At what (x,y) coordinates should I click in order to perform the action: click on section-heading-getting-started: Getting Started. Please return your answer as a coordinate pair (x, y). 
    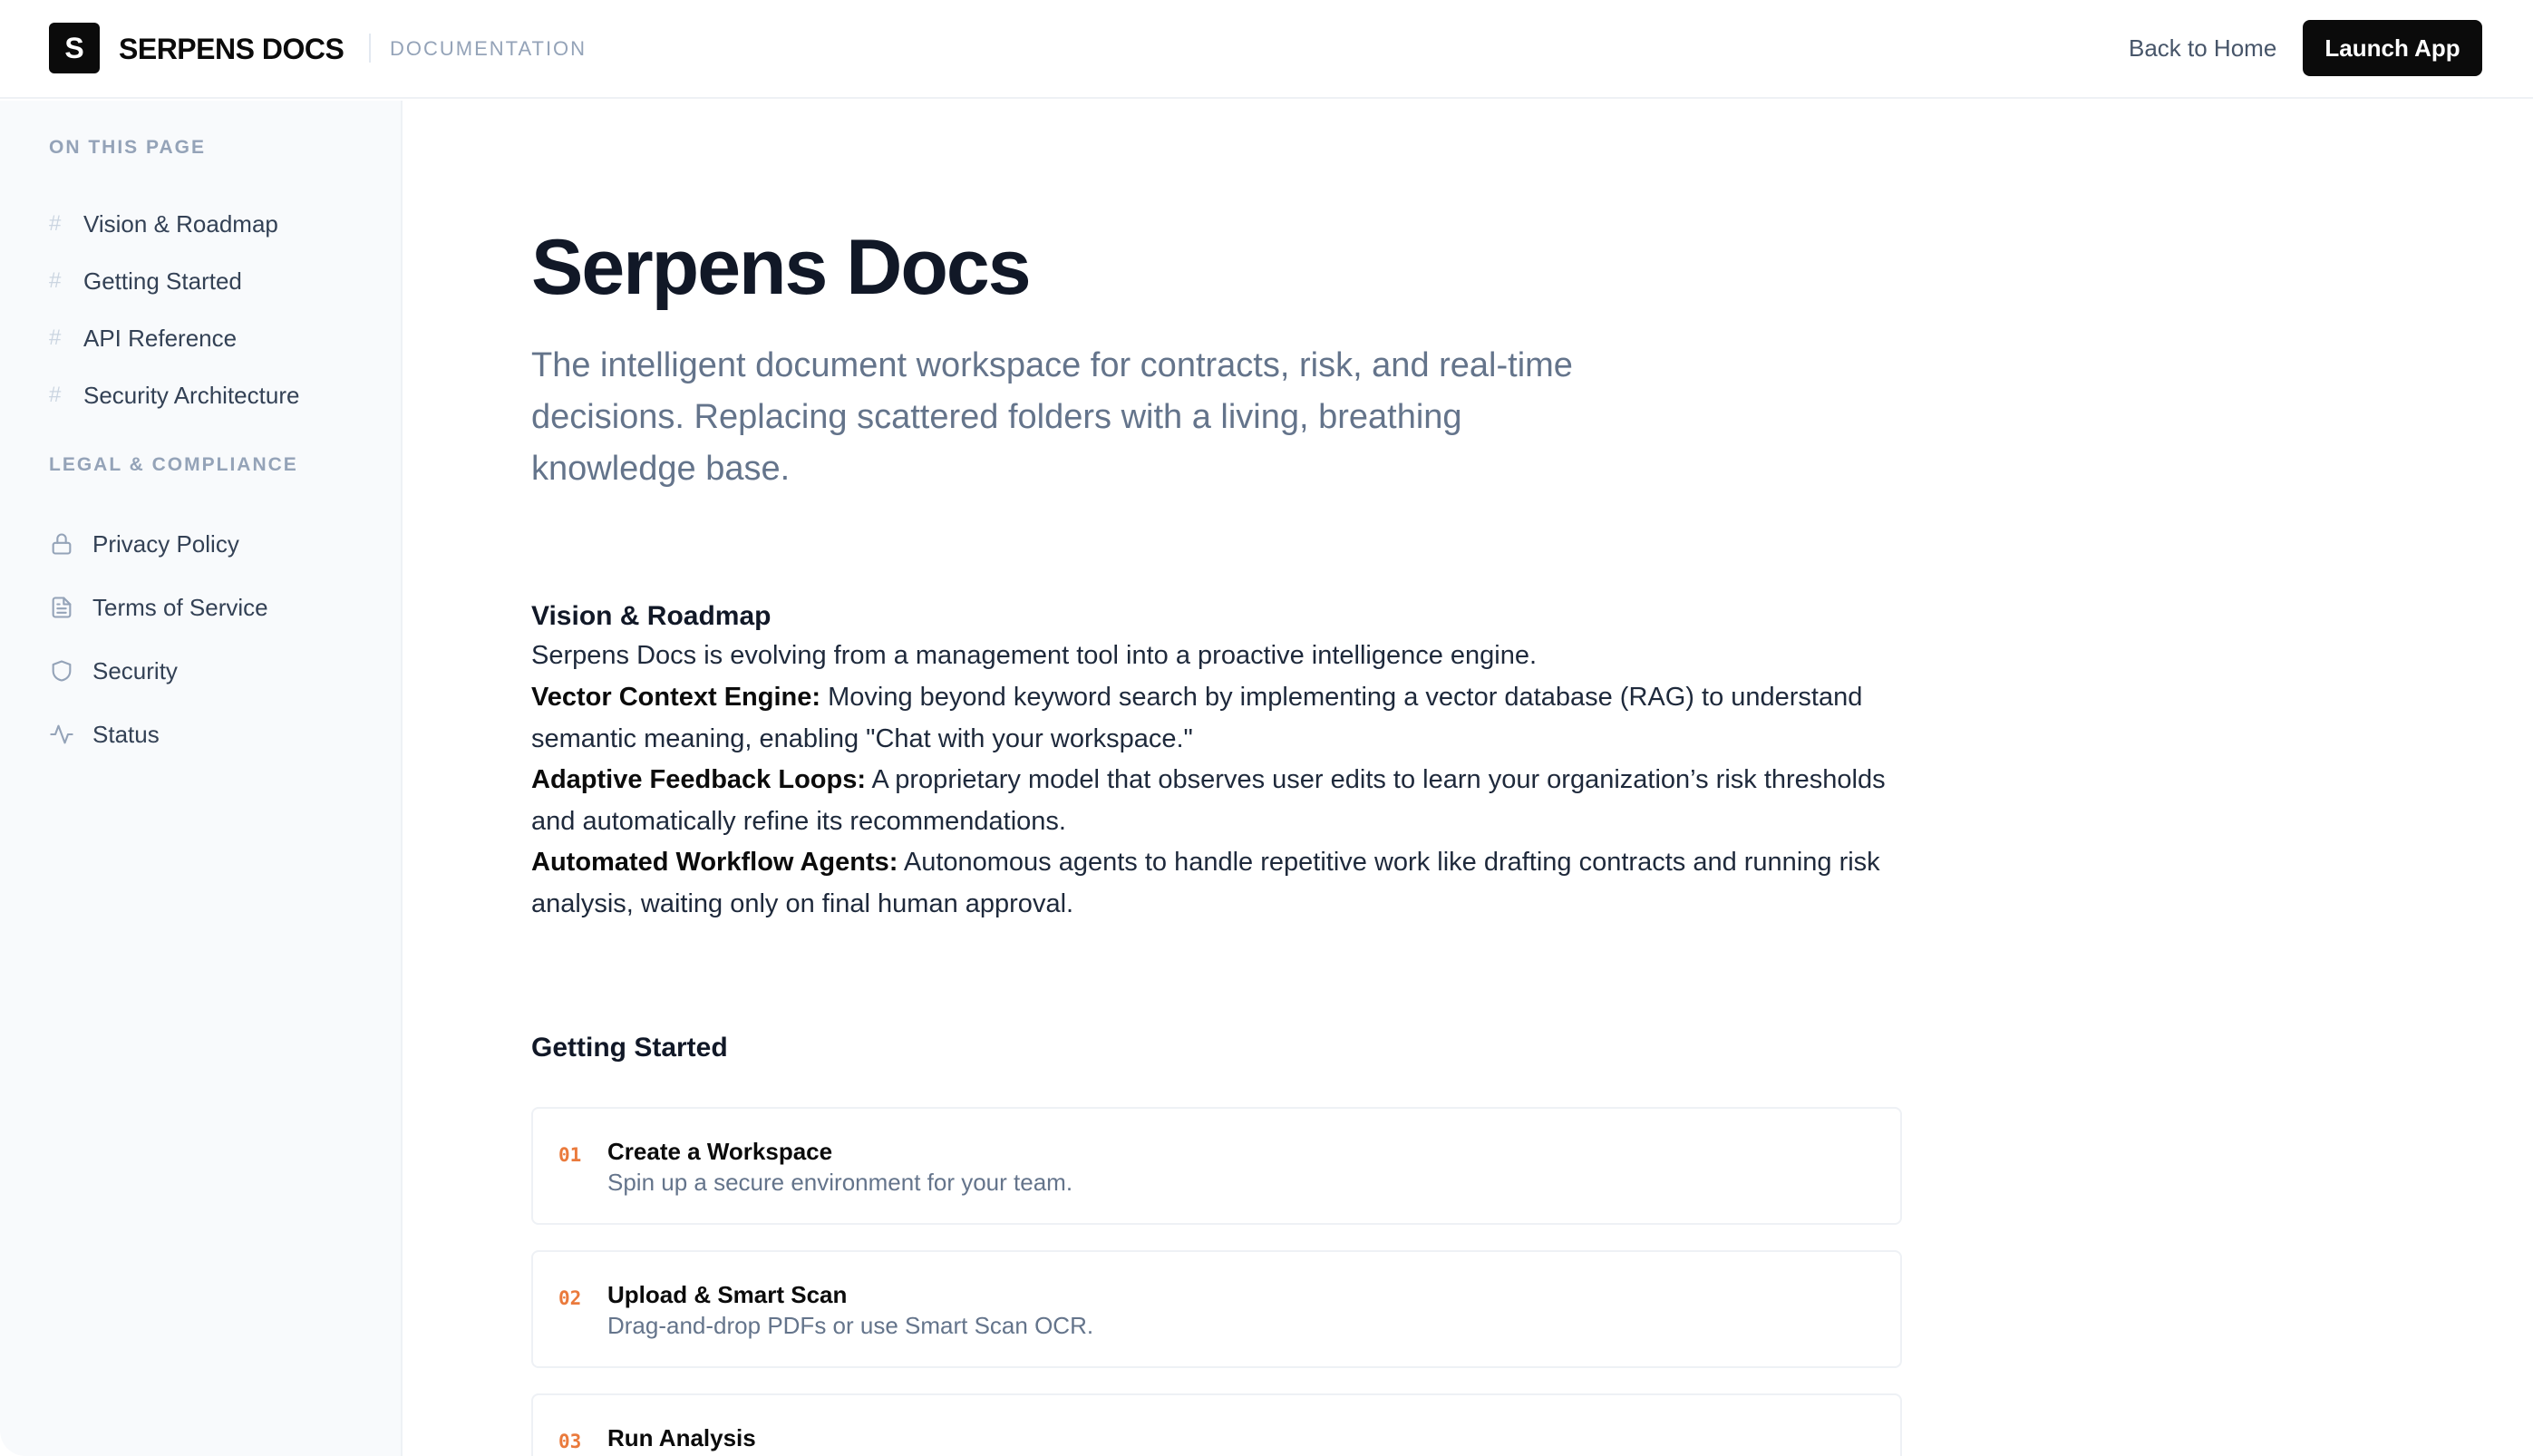
    Looking at the image, I should click on (629, 1048).